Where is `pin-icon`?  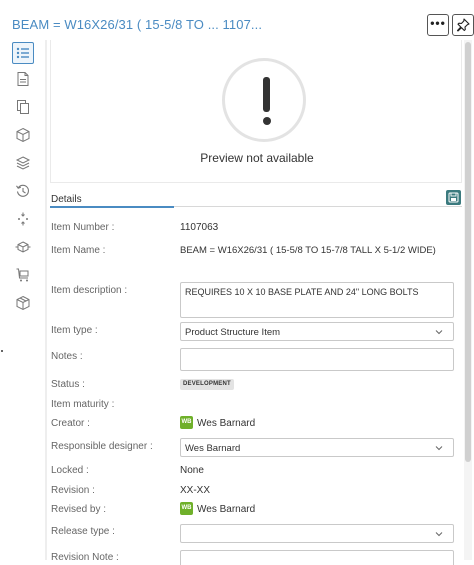 pin-icon is located at coordinates (463, 25).